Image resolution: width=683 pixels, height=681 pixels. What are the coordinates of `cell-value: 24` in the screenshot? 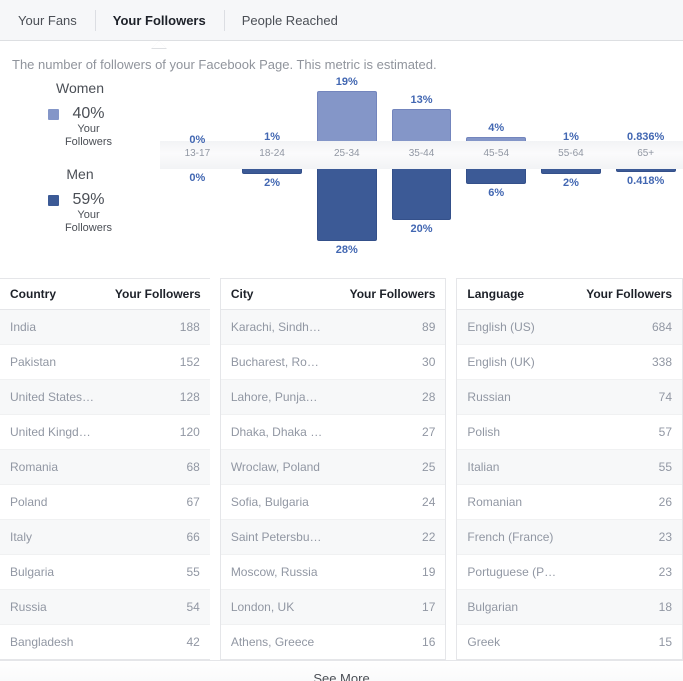 It's located at (389, 502).